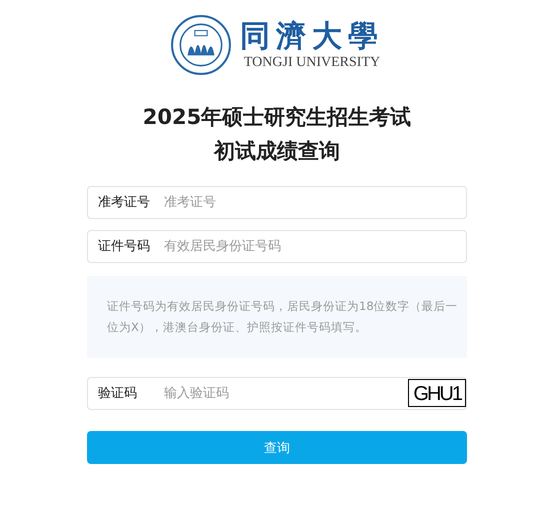 Image resolution: width=554 pixels, height=528 pixels. What do you see at coordinates (201, 45) in the screenshot?
I see `seal-icon` at bounding box center [201, 45].